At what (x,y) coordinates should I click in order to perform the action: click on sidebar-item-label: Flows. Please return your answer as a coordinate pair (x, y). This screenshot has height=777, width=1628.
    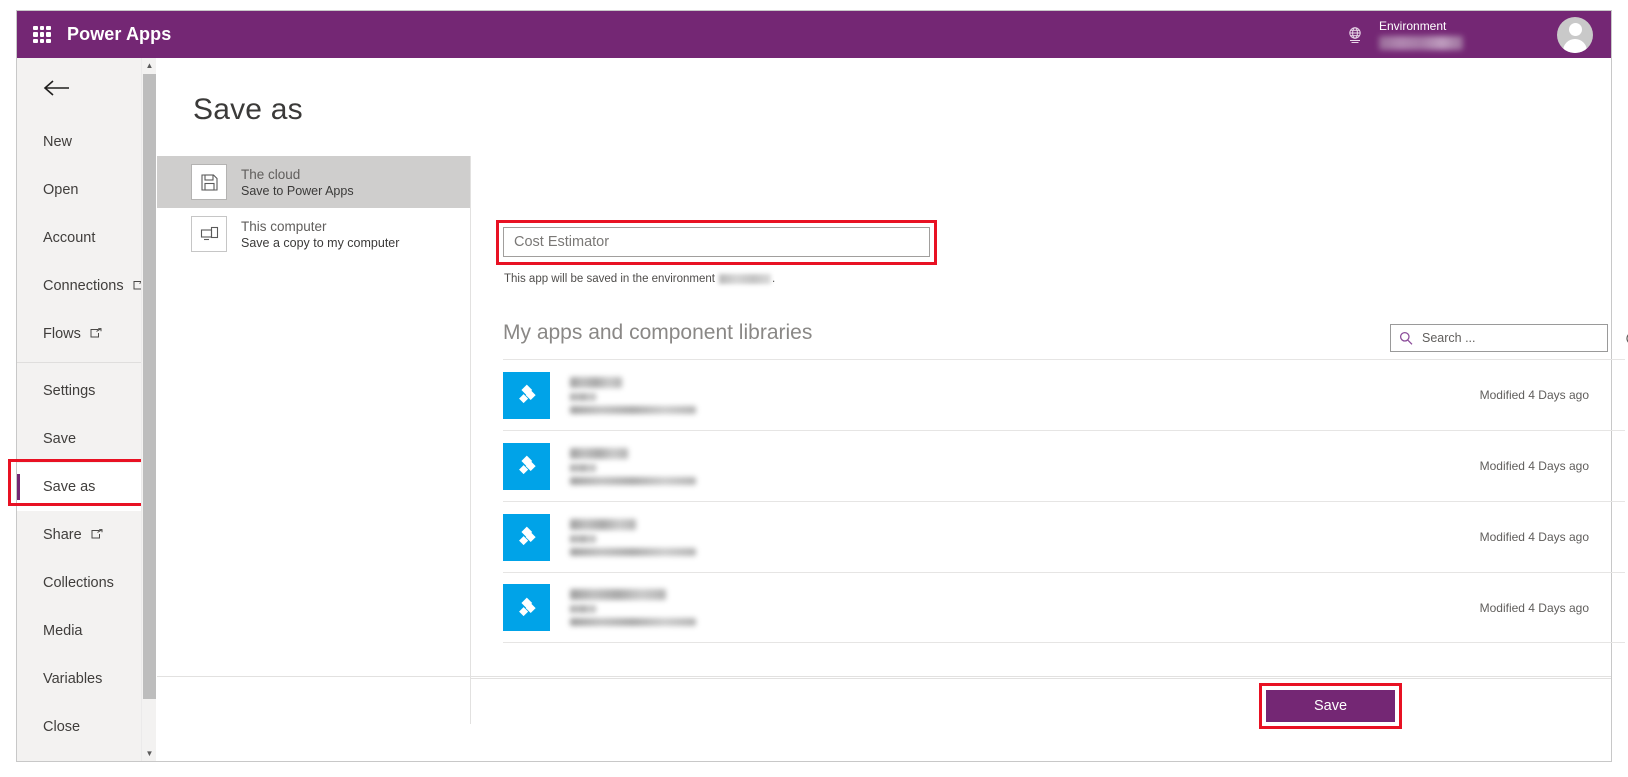
    Looking at the image, I should click on (62, 334).